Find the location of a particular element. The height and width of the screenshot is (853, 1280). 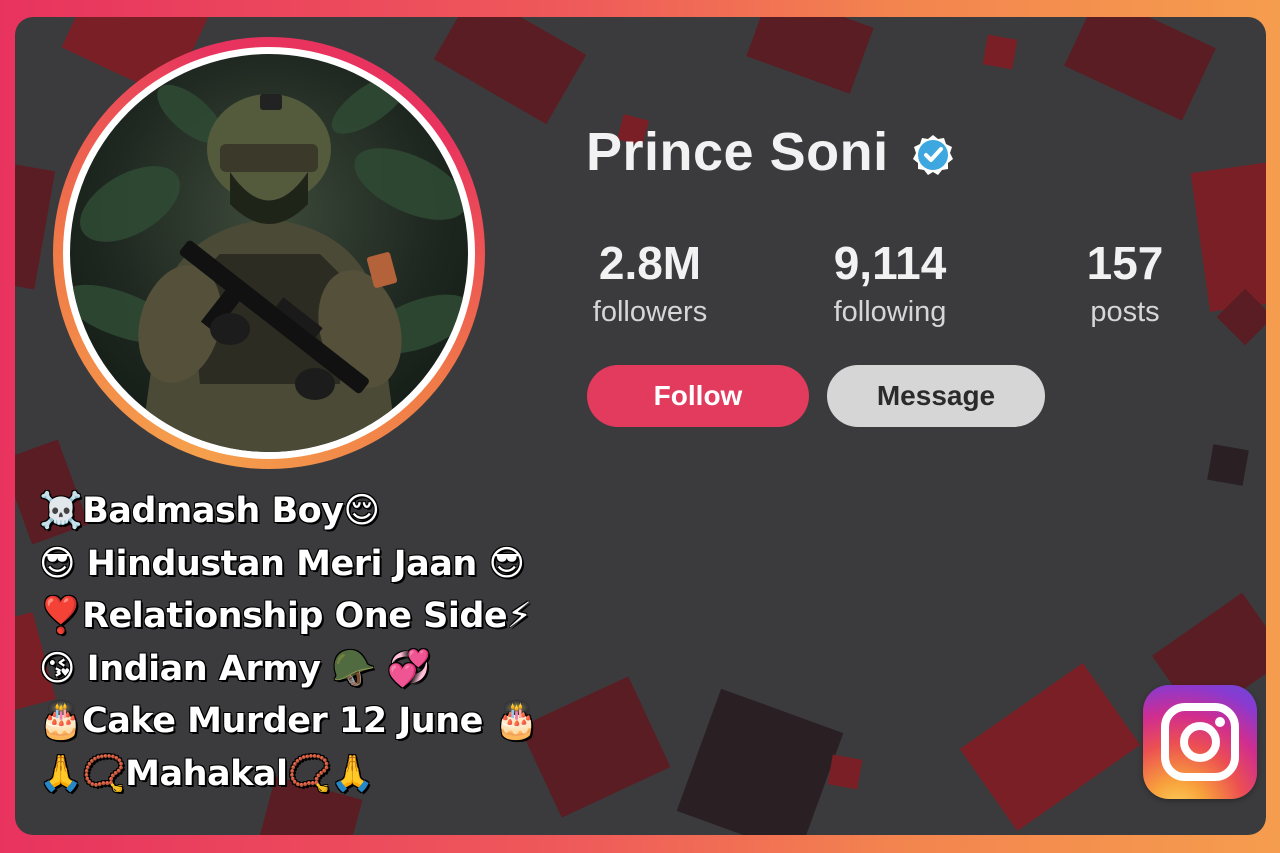

stat-posts: 157 posts is located at coordinates (1125, 284).